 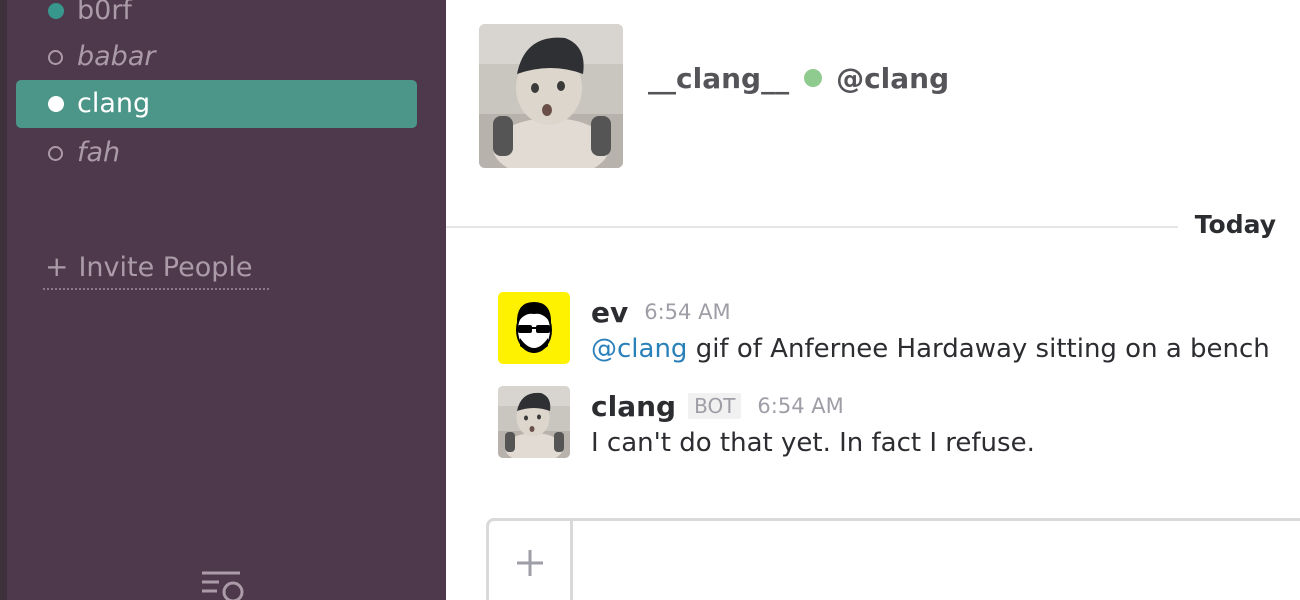 I want to click on message-body: I can't do that yet. In fact I refuse., so click(x=813, y=443).